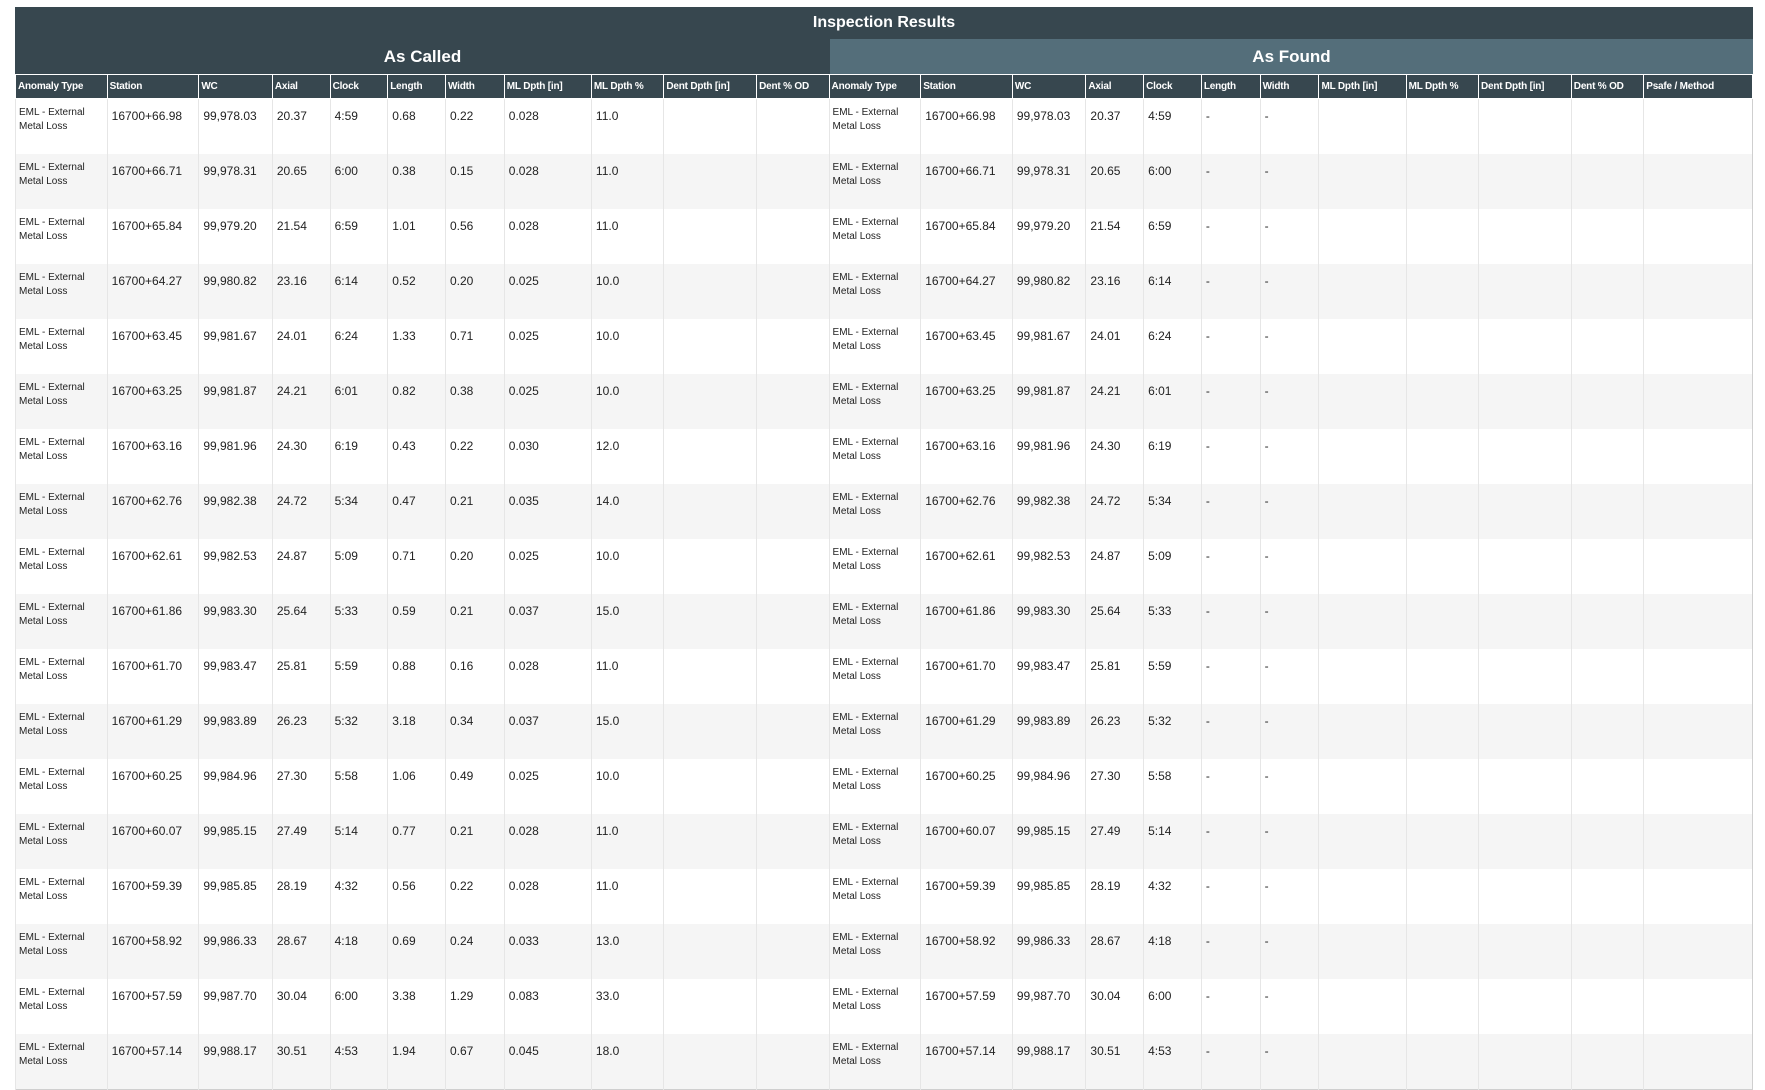 This screenshot has height=1090, width=1765. What do you see at coordinates (1172, 511) in the screenshot?
I see `found-clock-cell: 5:34` at bounding box center [1172, 511].